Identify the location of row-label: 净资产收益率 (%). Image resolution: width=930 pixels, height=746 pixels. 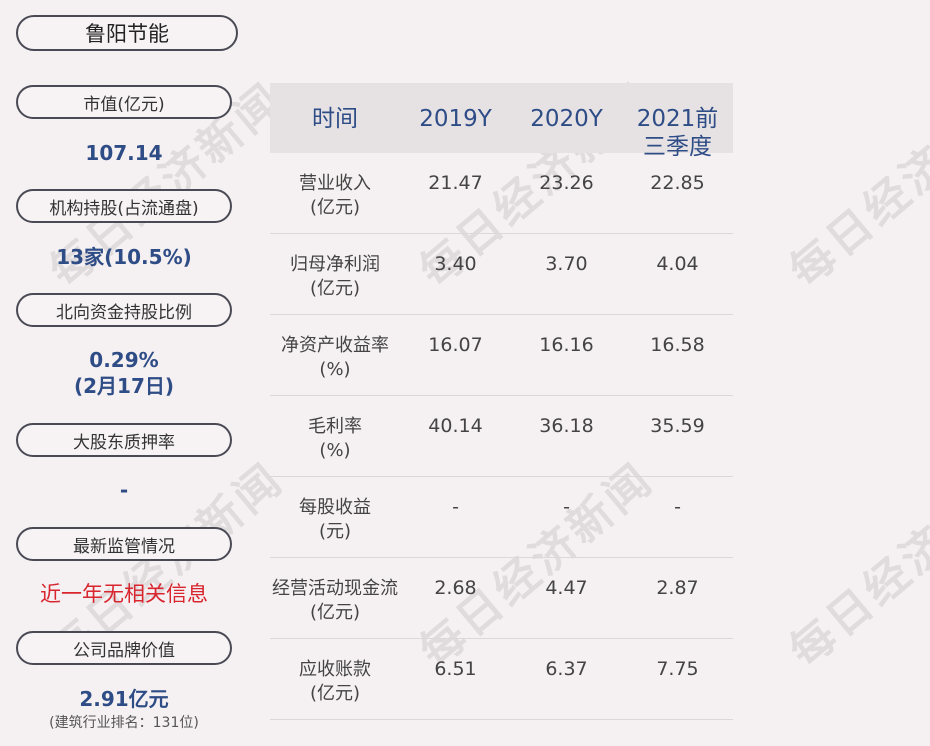
(335, 355).